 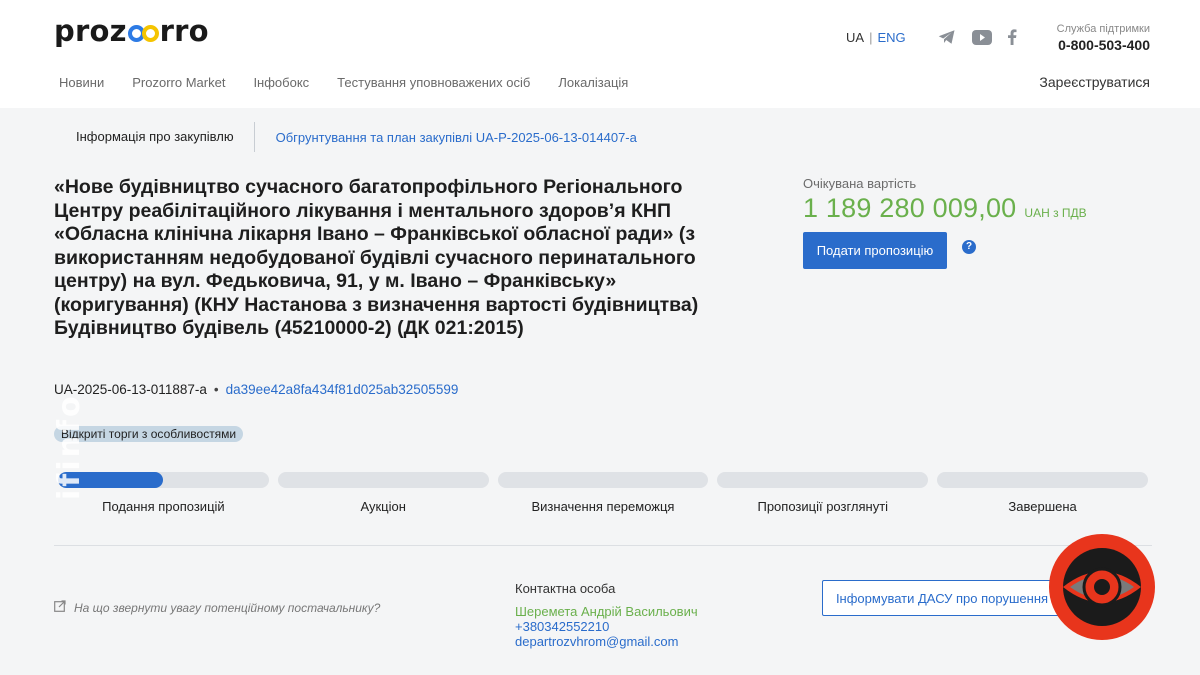 What do you see at coordinates (1102, 587) in the screenshot?
I see `eye-watermark-icon` at bounding box center [1102, 587].